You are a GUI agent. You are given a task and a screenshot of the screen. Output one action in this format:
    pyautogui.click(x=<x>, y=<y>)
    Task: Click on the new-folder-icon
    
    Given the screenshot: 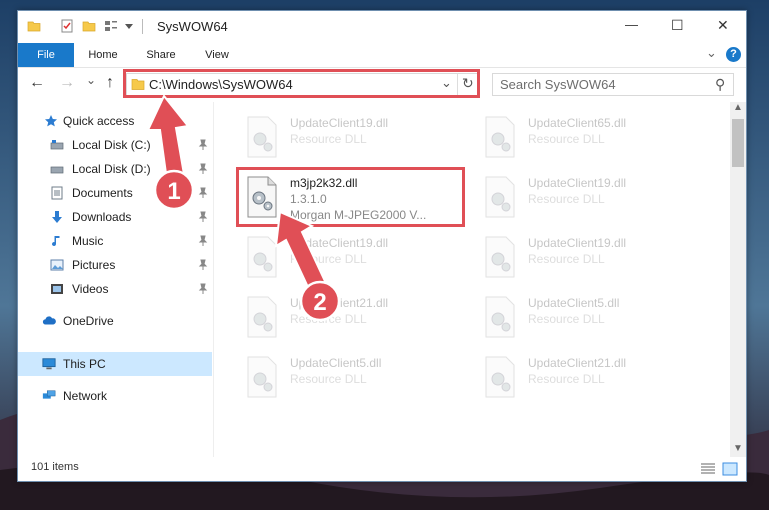 What is the action you would take?
    pyautogui.click(x=89, y=26)
    